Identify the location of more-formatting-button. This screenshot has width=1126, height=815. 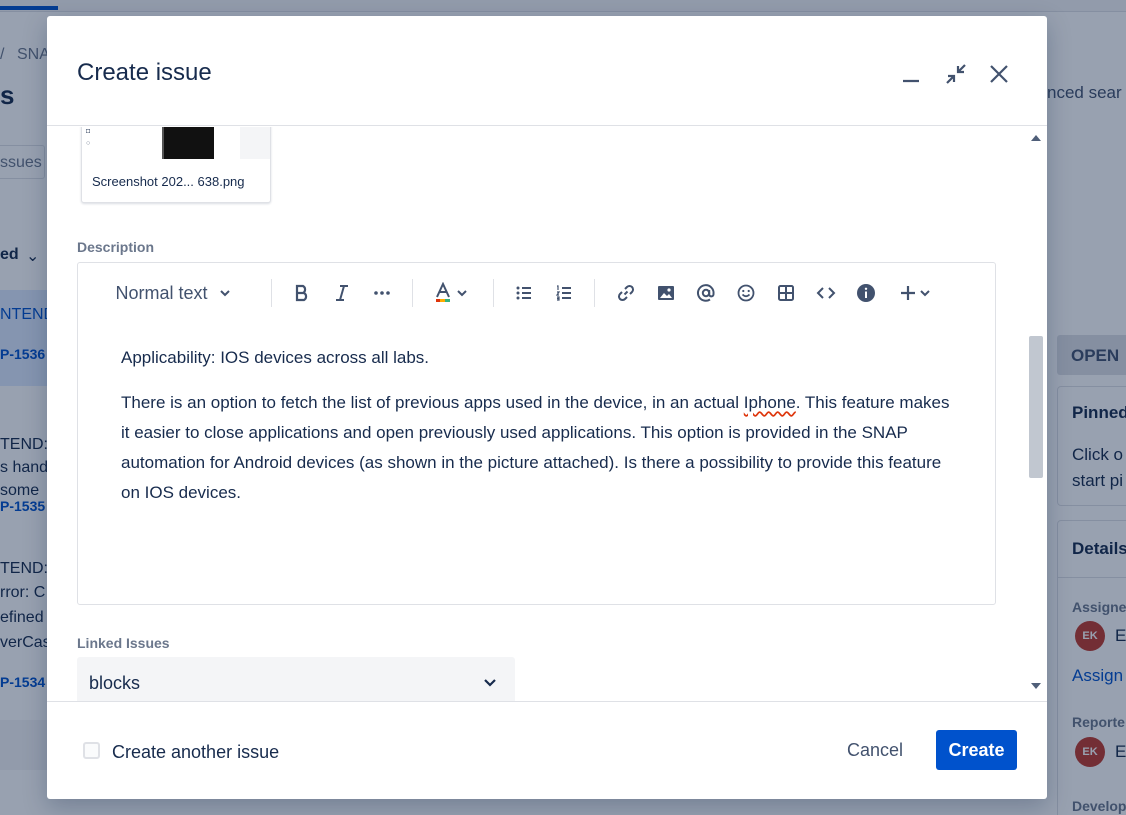
(382, 293).